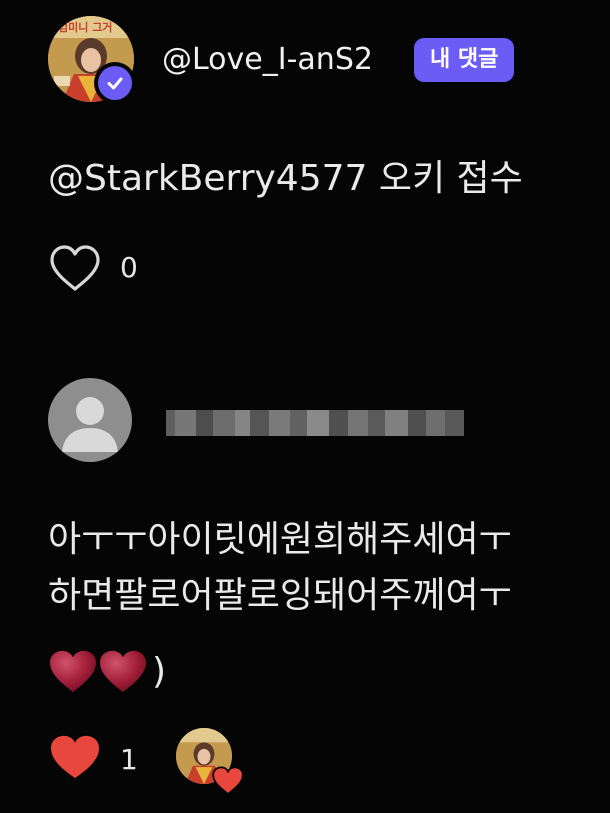  Describe the element at coordinates (267, 60) in the screenshot. I see `comment-author-name: @Love_I-anS2` at that location.